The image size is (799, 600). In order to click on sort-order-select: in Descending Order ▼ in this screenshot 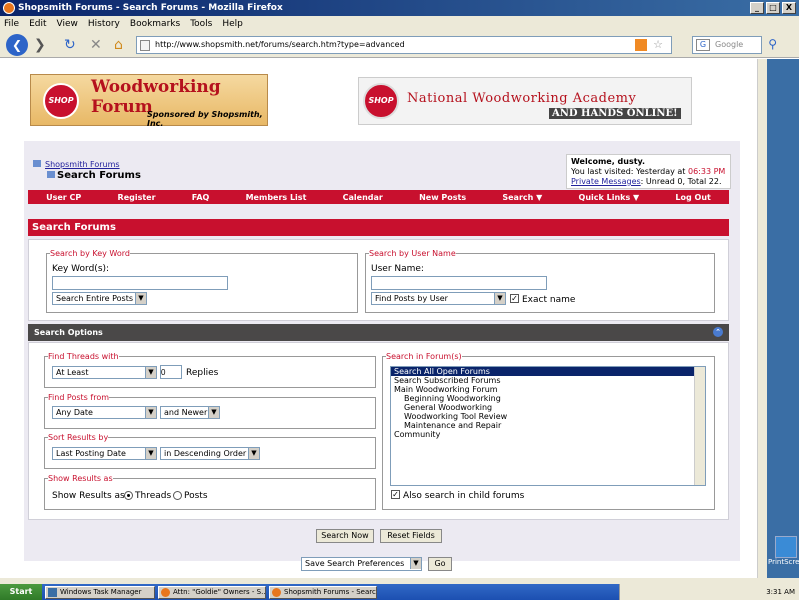, I will do `click(210, 453)`.